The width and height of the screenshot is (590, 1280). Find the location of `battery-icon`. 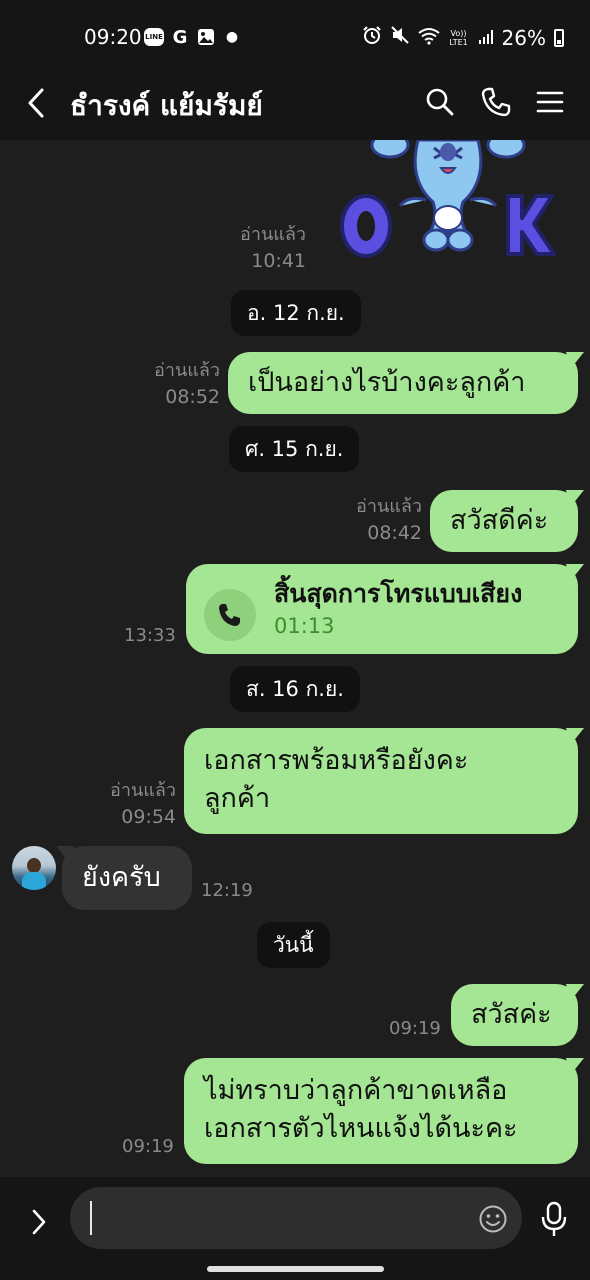

battery-icon is located at coordinates (559, 37).